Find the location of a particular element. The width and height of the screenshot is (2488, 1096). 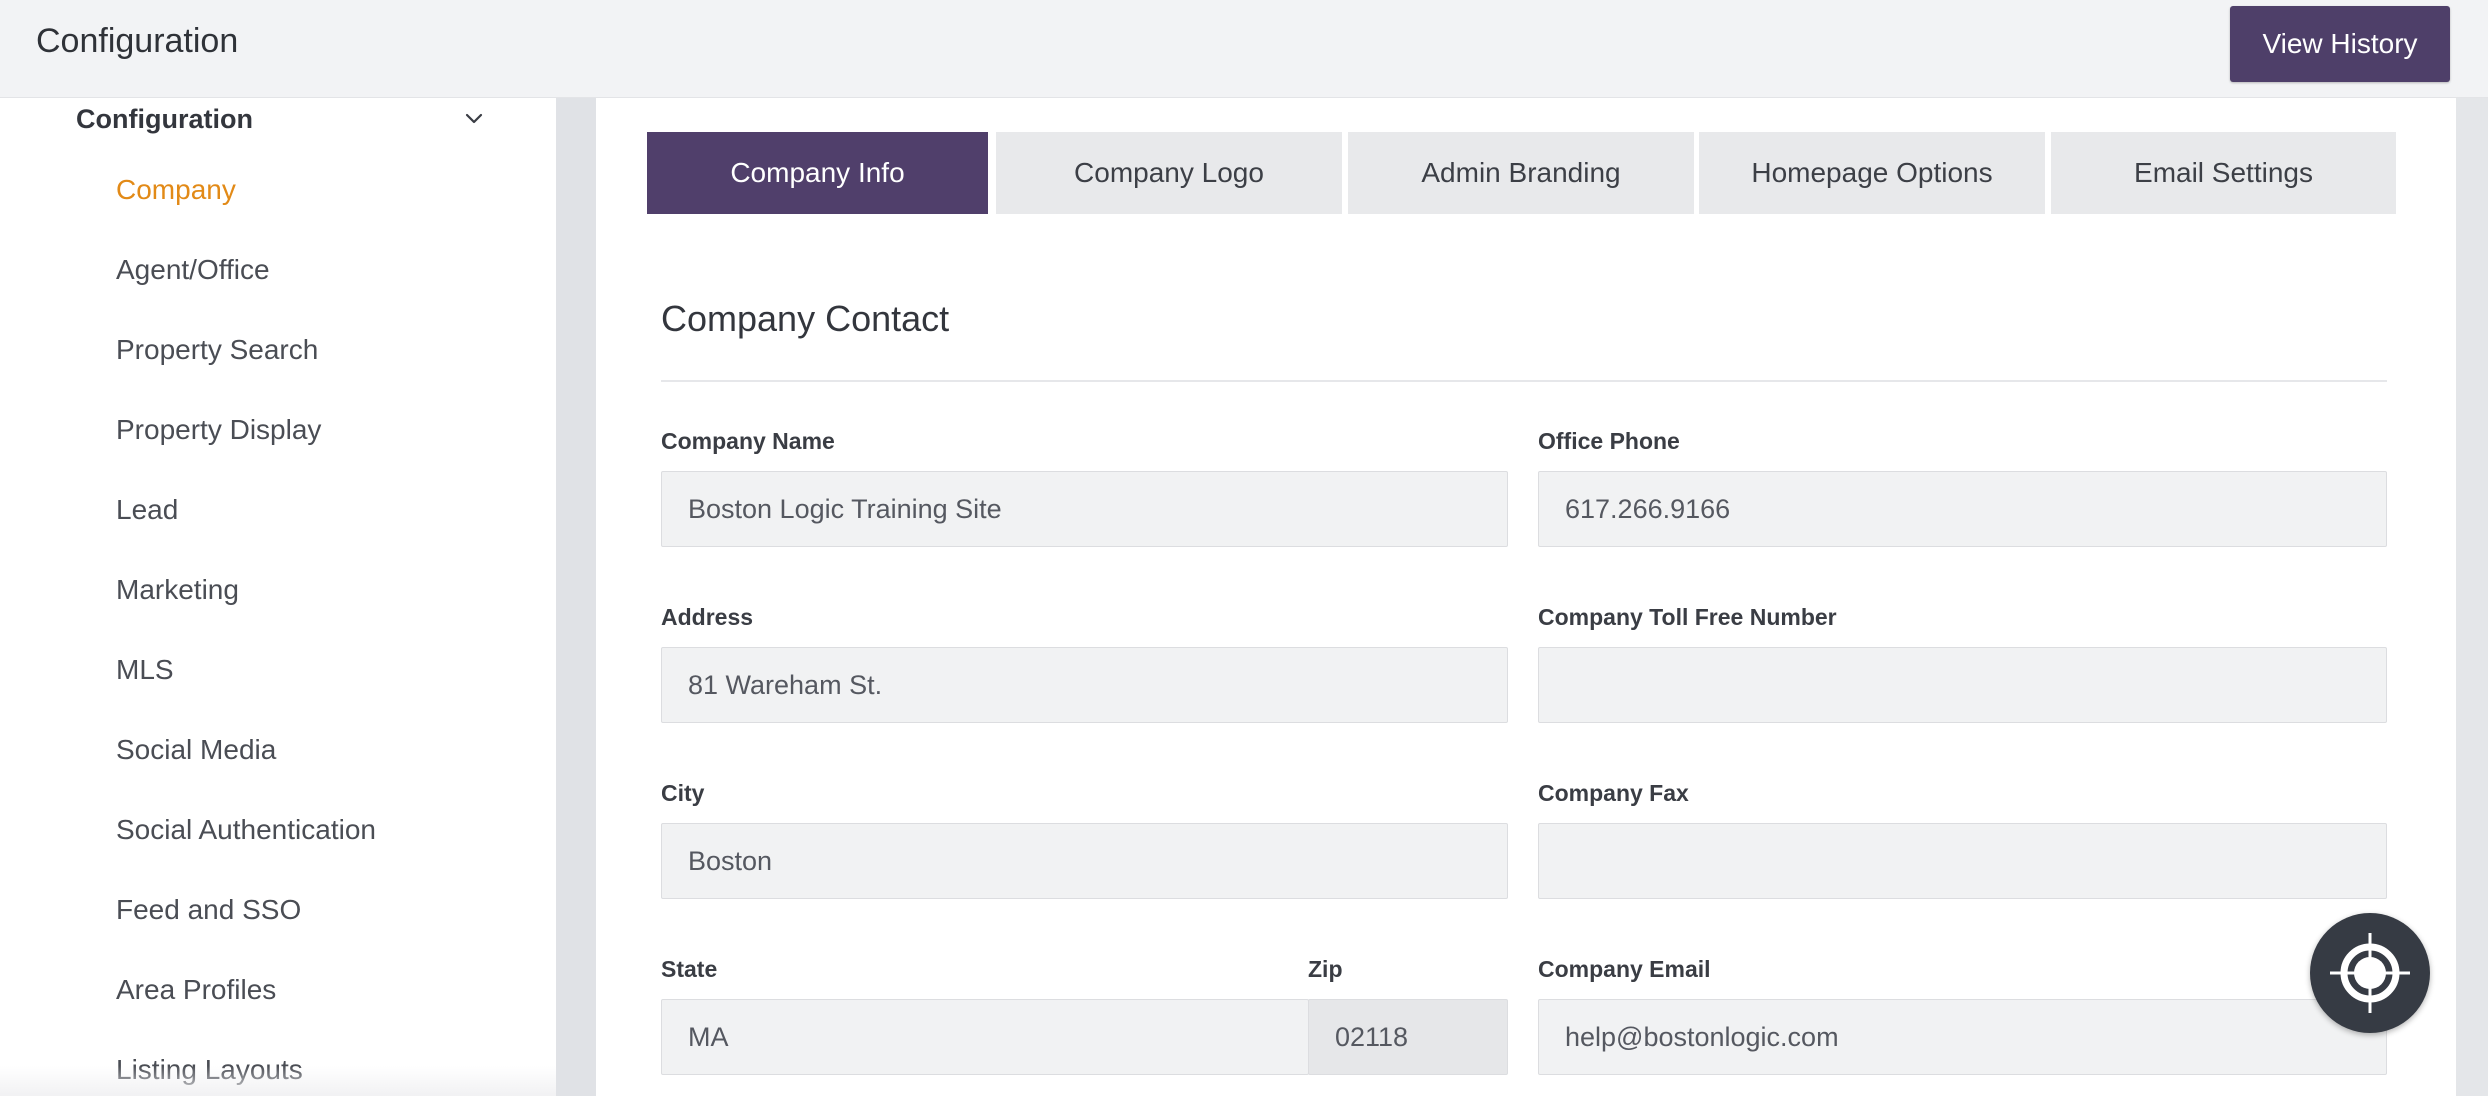

sidebar-item-property-display: Property Display is located at coordinates (218, 430).